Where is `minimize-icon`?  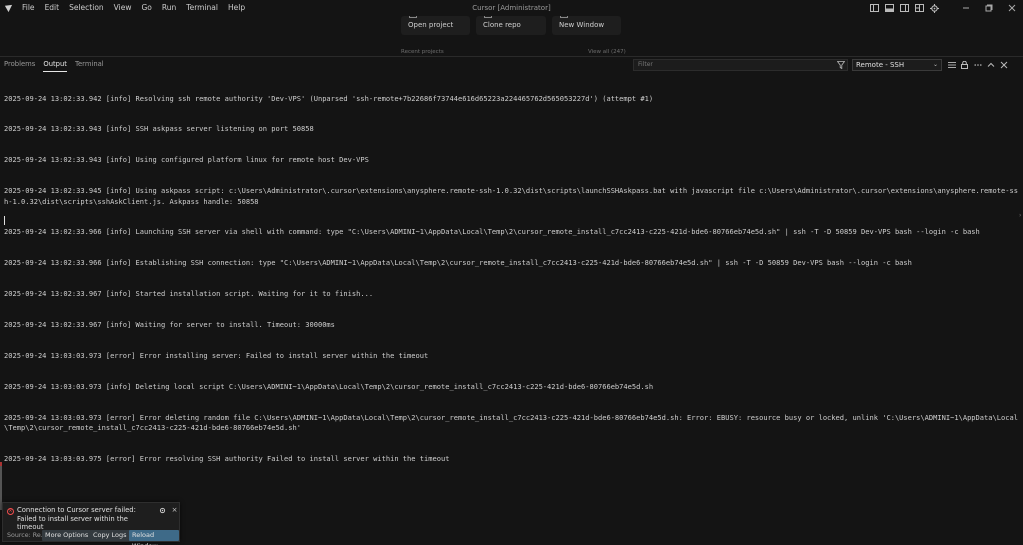 minimize-icon is located at coordinates (965, 8).